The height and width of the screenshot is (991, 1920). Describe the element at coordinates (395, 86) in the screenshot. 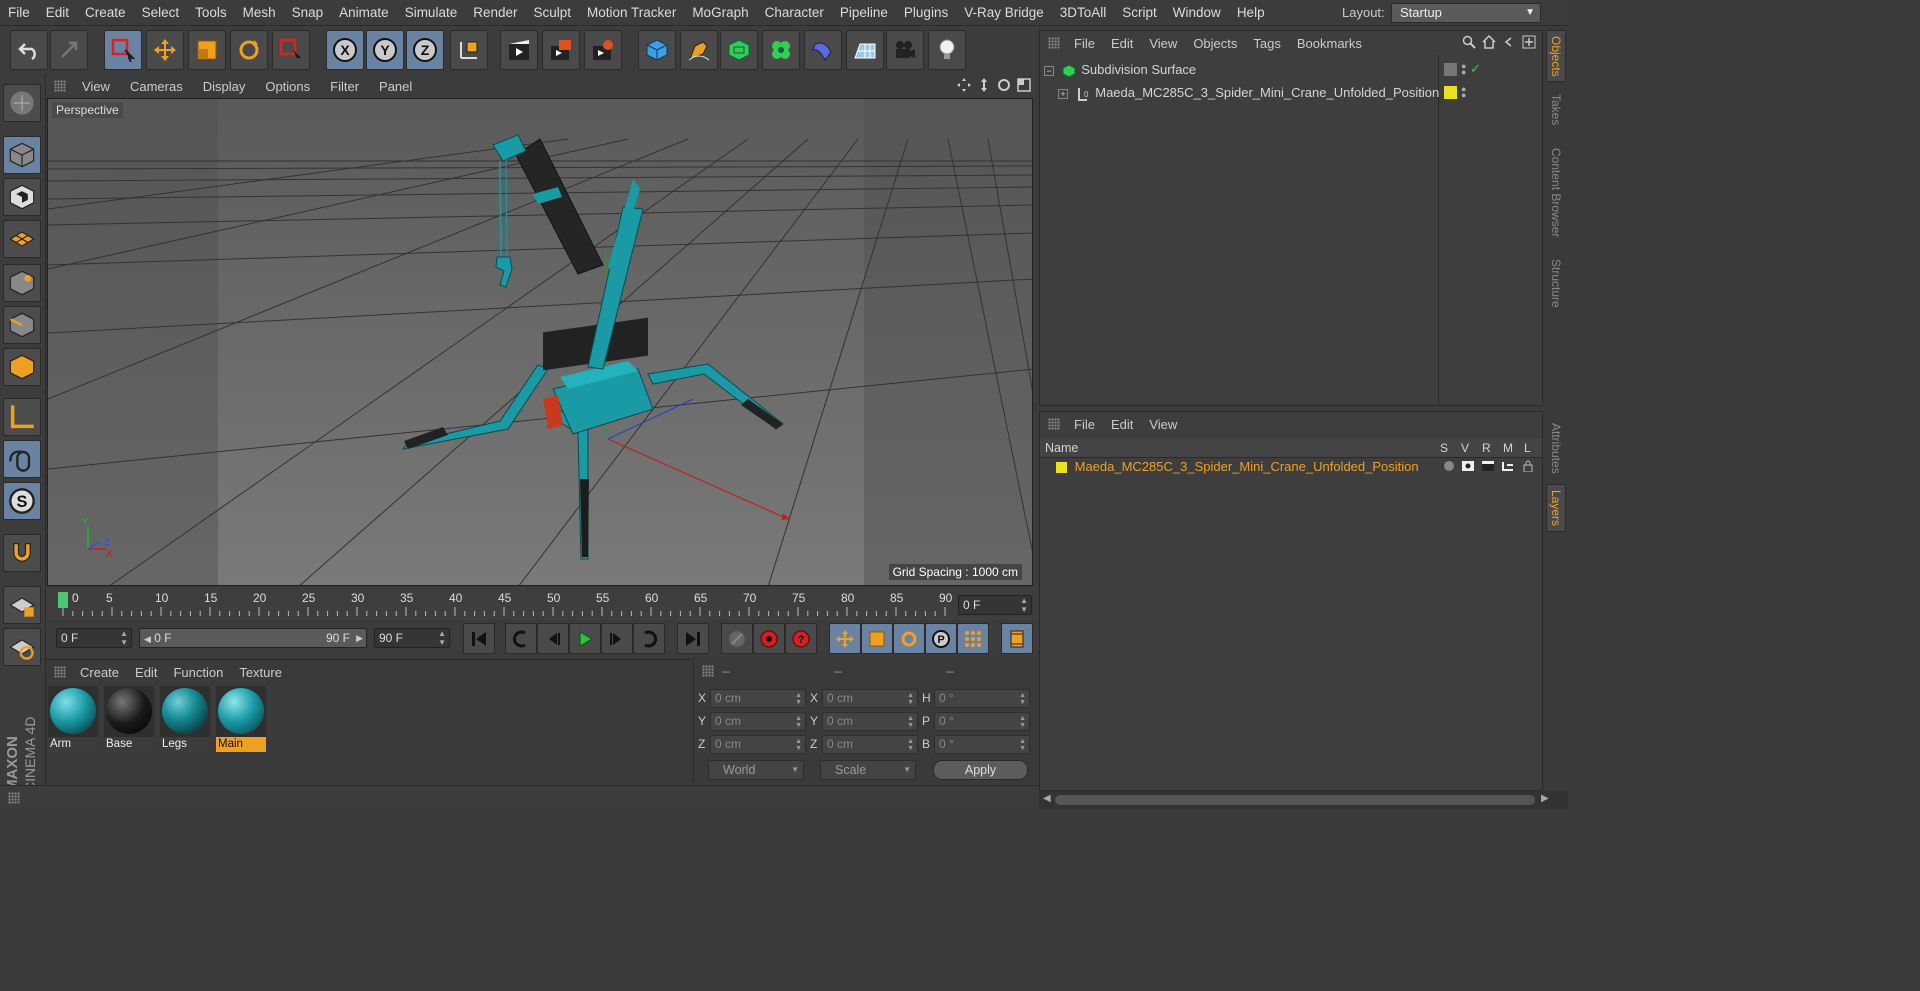

I see `viewport-menu-panel: Panel` at that location.